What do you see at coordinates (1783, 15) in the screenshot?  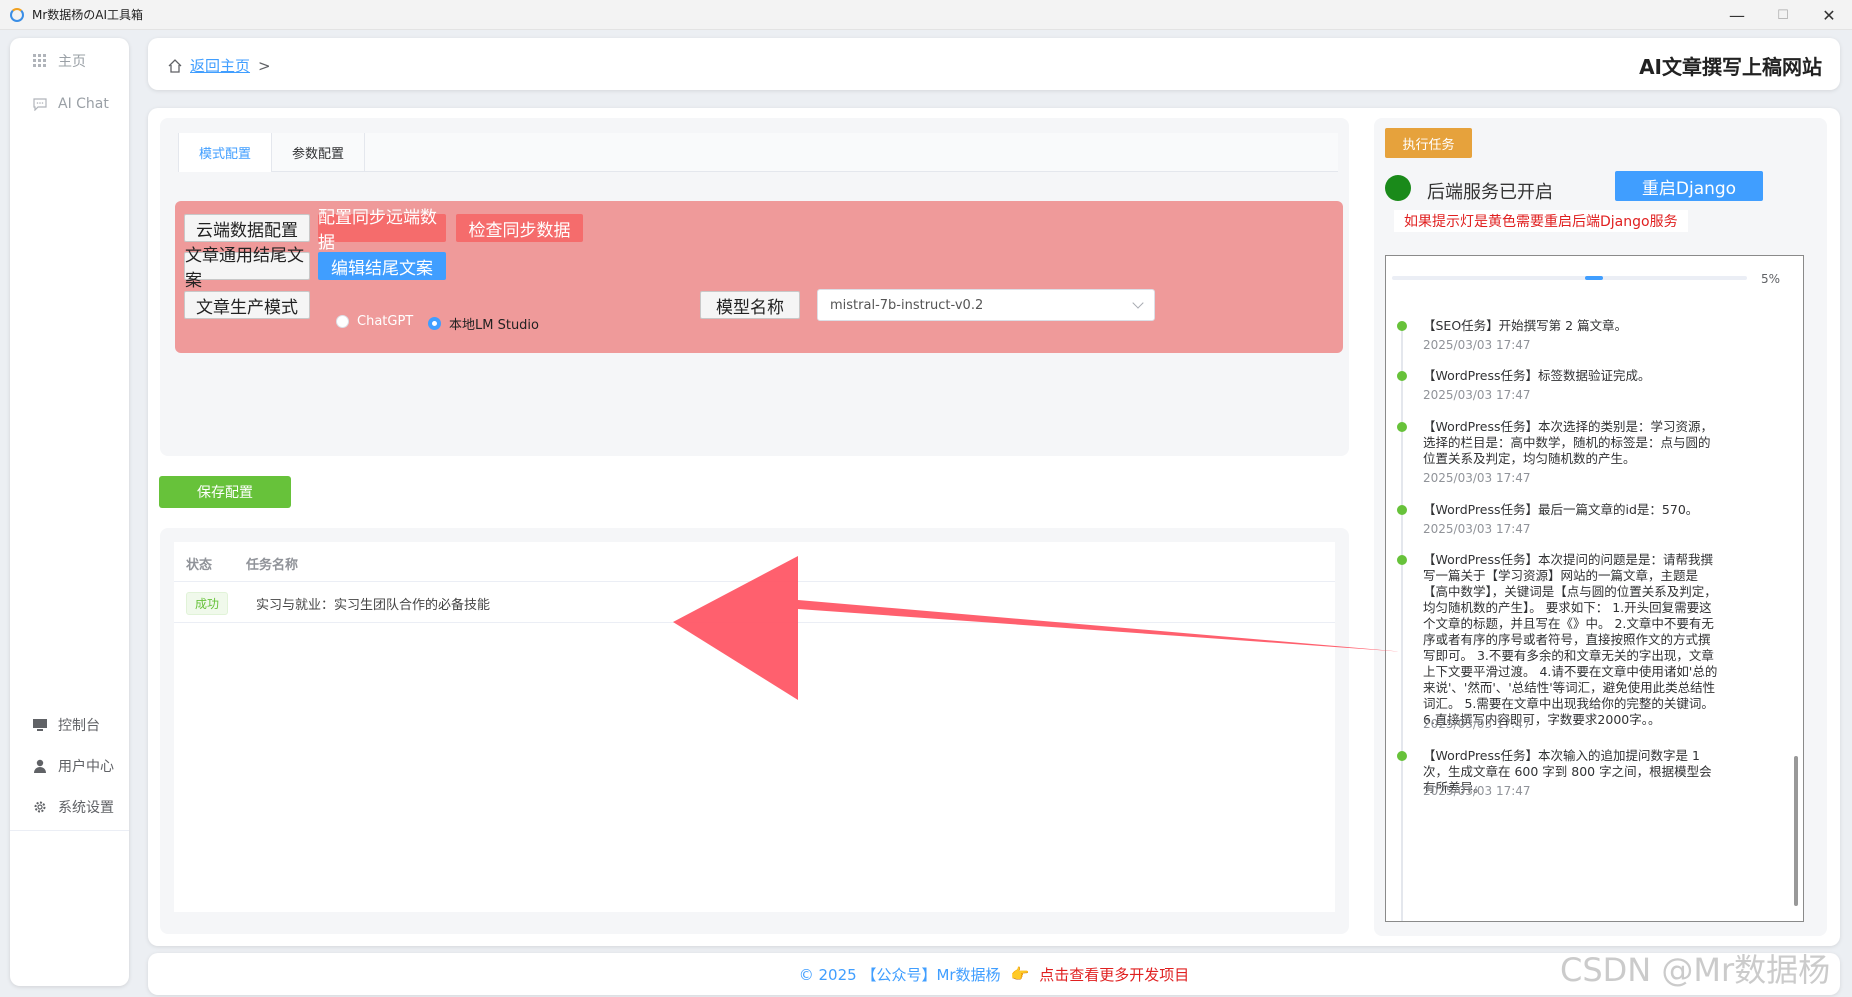 I see `maximize-icon: ☐` at bounding box center [1783, 15].